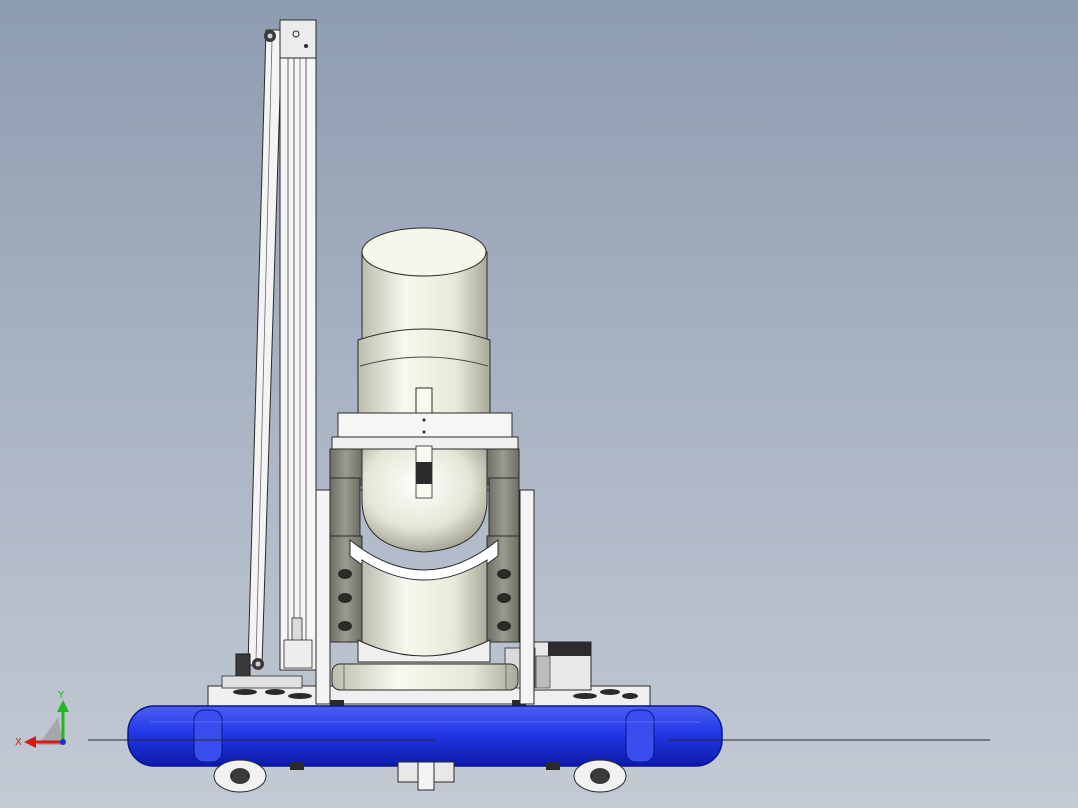 This screenshot has height=808, width=1078. Describe the element at coordinates (425, 677) in the screenshot. I see `roller-tube` at that location.